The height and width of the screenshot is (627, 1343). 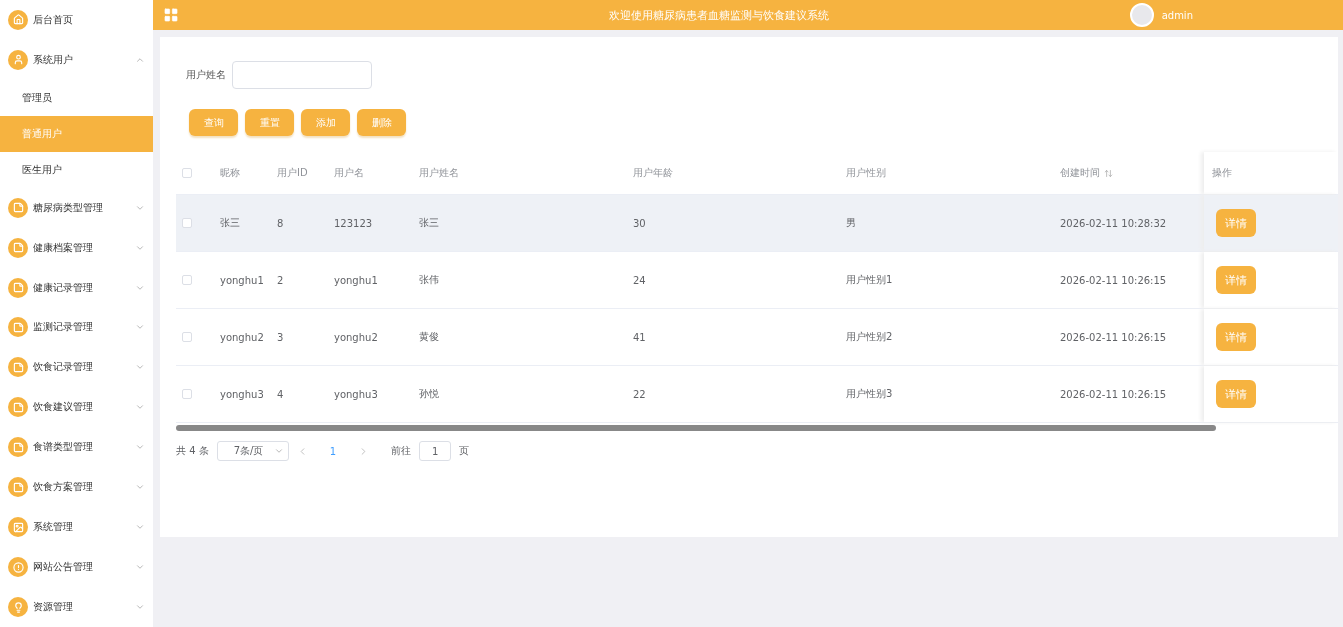 What do you see at coordinates (171, 15) in the screenshot?
I see `grid-menu-icon` at bounding box center [171, 15].